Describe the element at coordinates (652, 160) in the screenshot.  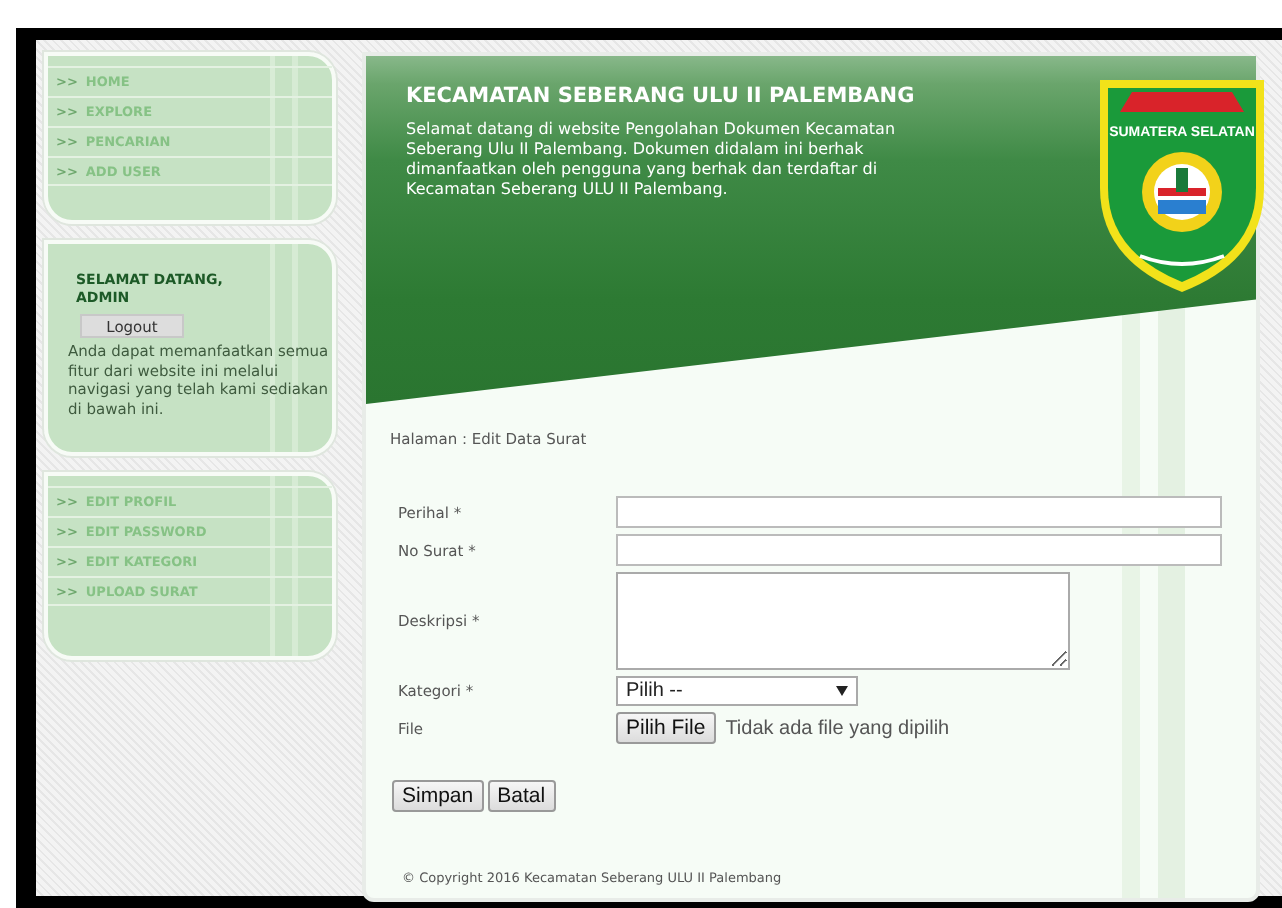
I see `intro-text: Selamat datang di website Pengolahan Dokumen Kecamatan Seberang Ulu II Palembang. Dokumen didalam ini berhak dimanfaatkan oleh pengguna yang berhak dan terdaftar di Kecamatan Seberang ULU II Palembang.` at that location.